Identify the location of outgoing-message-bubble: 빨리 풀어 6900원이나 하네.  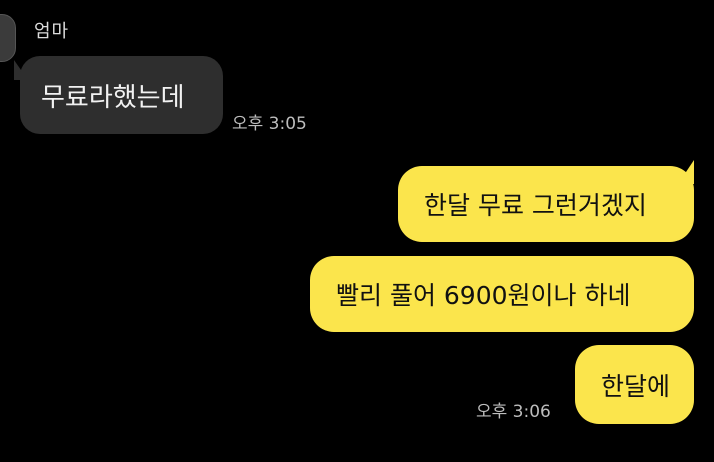
(502, 294).